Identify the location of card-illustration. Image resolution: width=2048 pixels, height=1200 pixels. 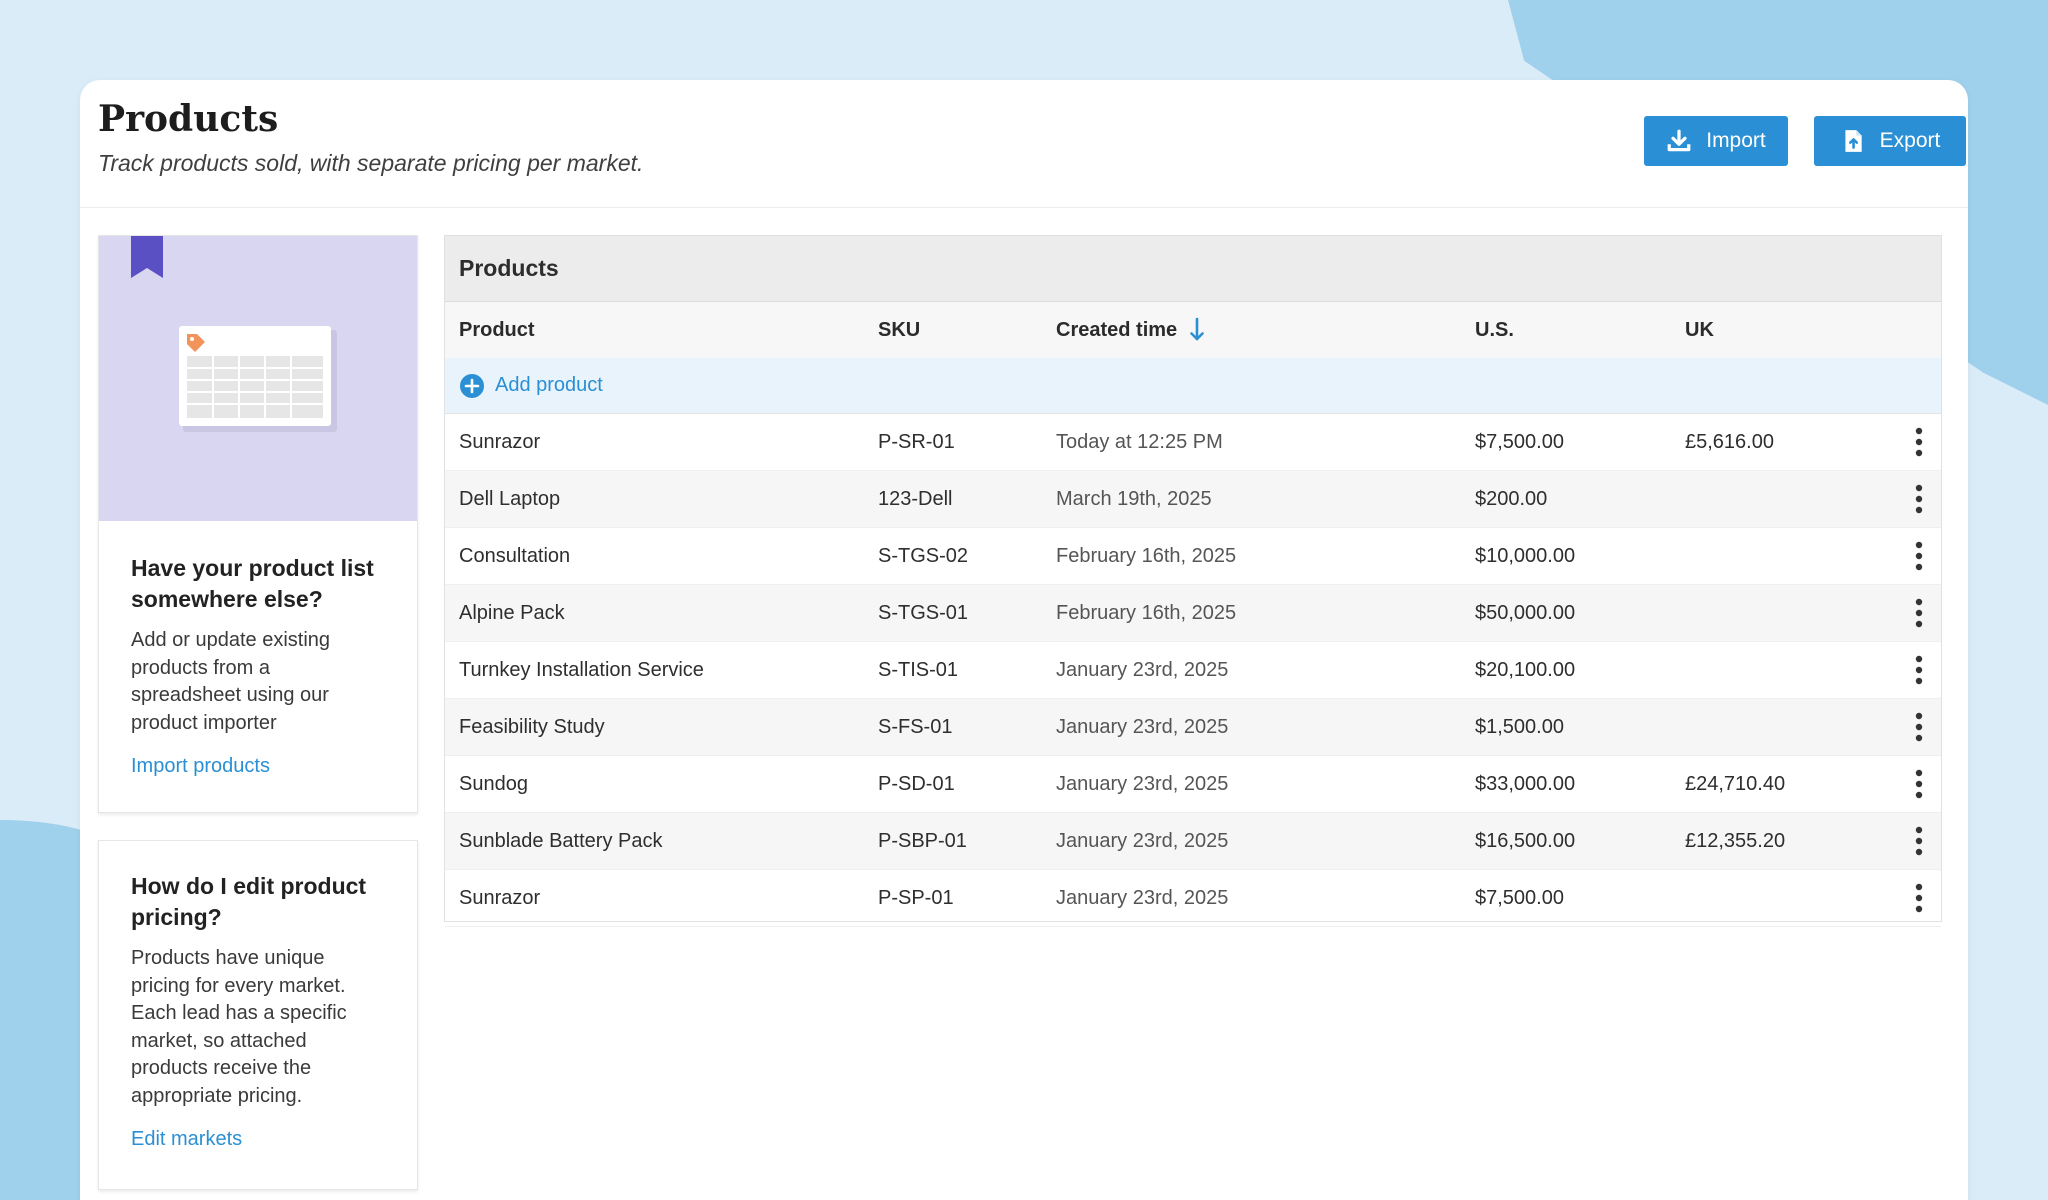
(258, 378).